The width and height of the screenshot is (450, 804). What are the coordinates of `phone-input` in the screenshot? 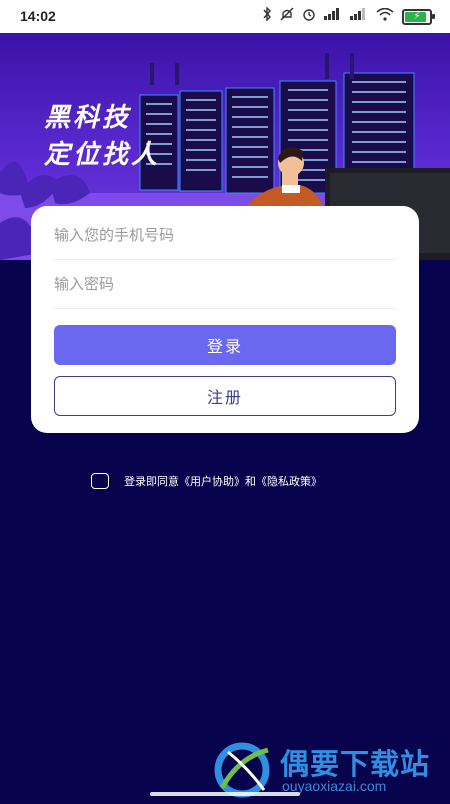 It's located at (225, 235).